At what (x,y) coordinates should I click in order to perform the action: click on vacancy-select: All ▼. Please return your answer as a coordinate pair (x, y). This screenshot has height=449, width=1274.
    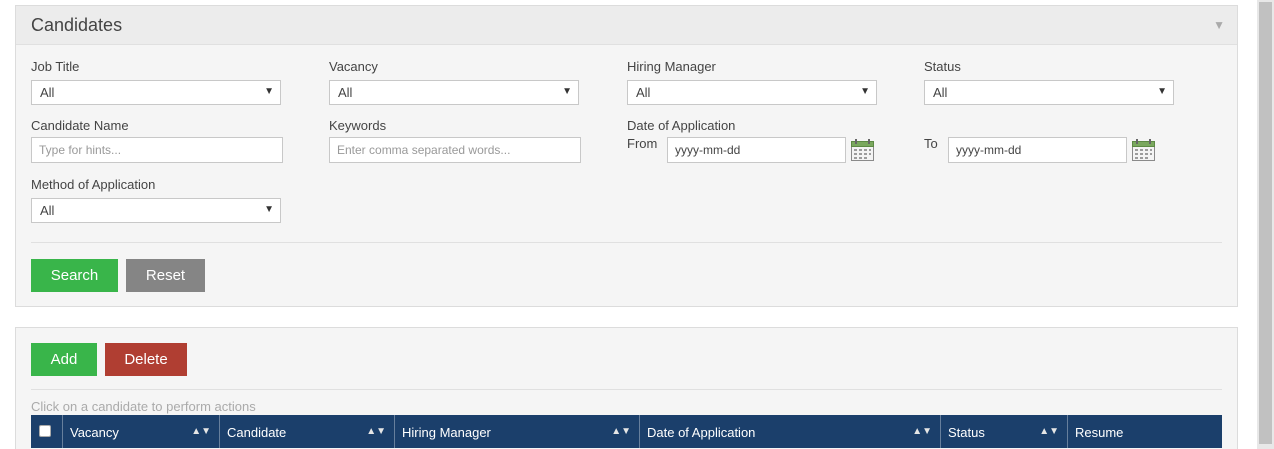
    Looking at the image, I should click on (454, 92).